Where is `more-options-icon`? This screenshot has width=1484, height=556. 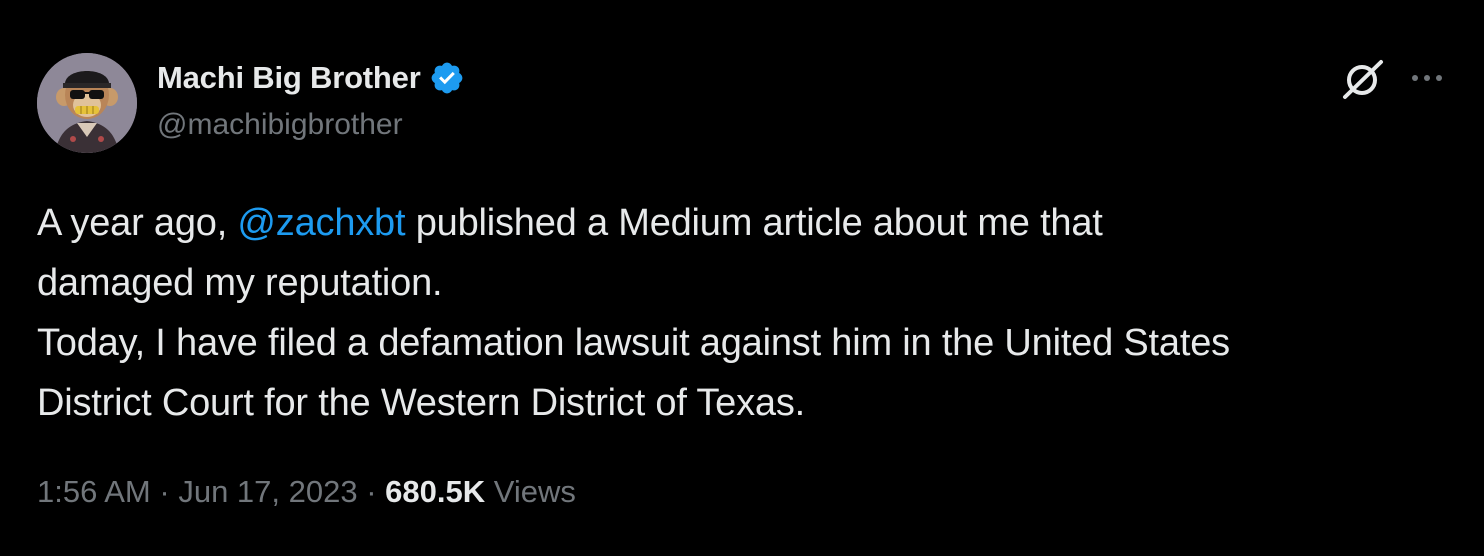 more-options-icon is located at coordinates (1427, 78).